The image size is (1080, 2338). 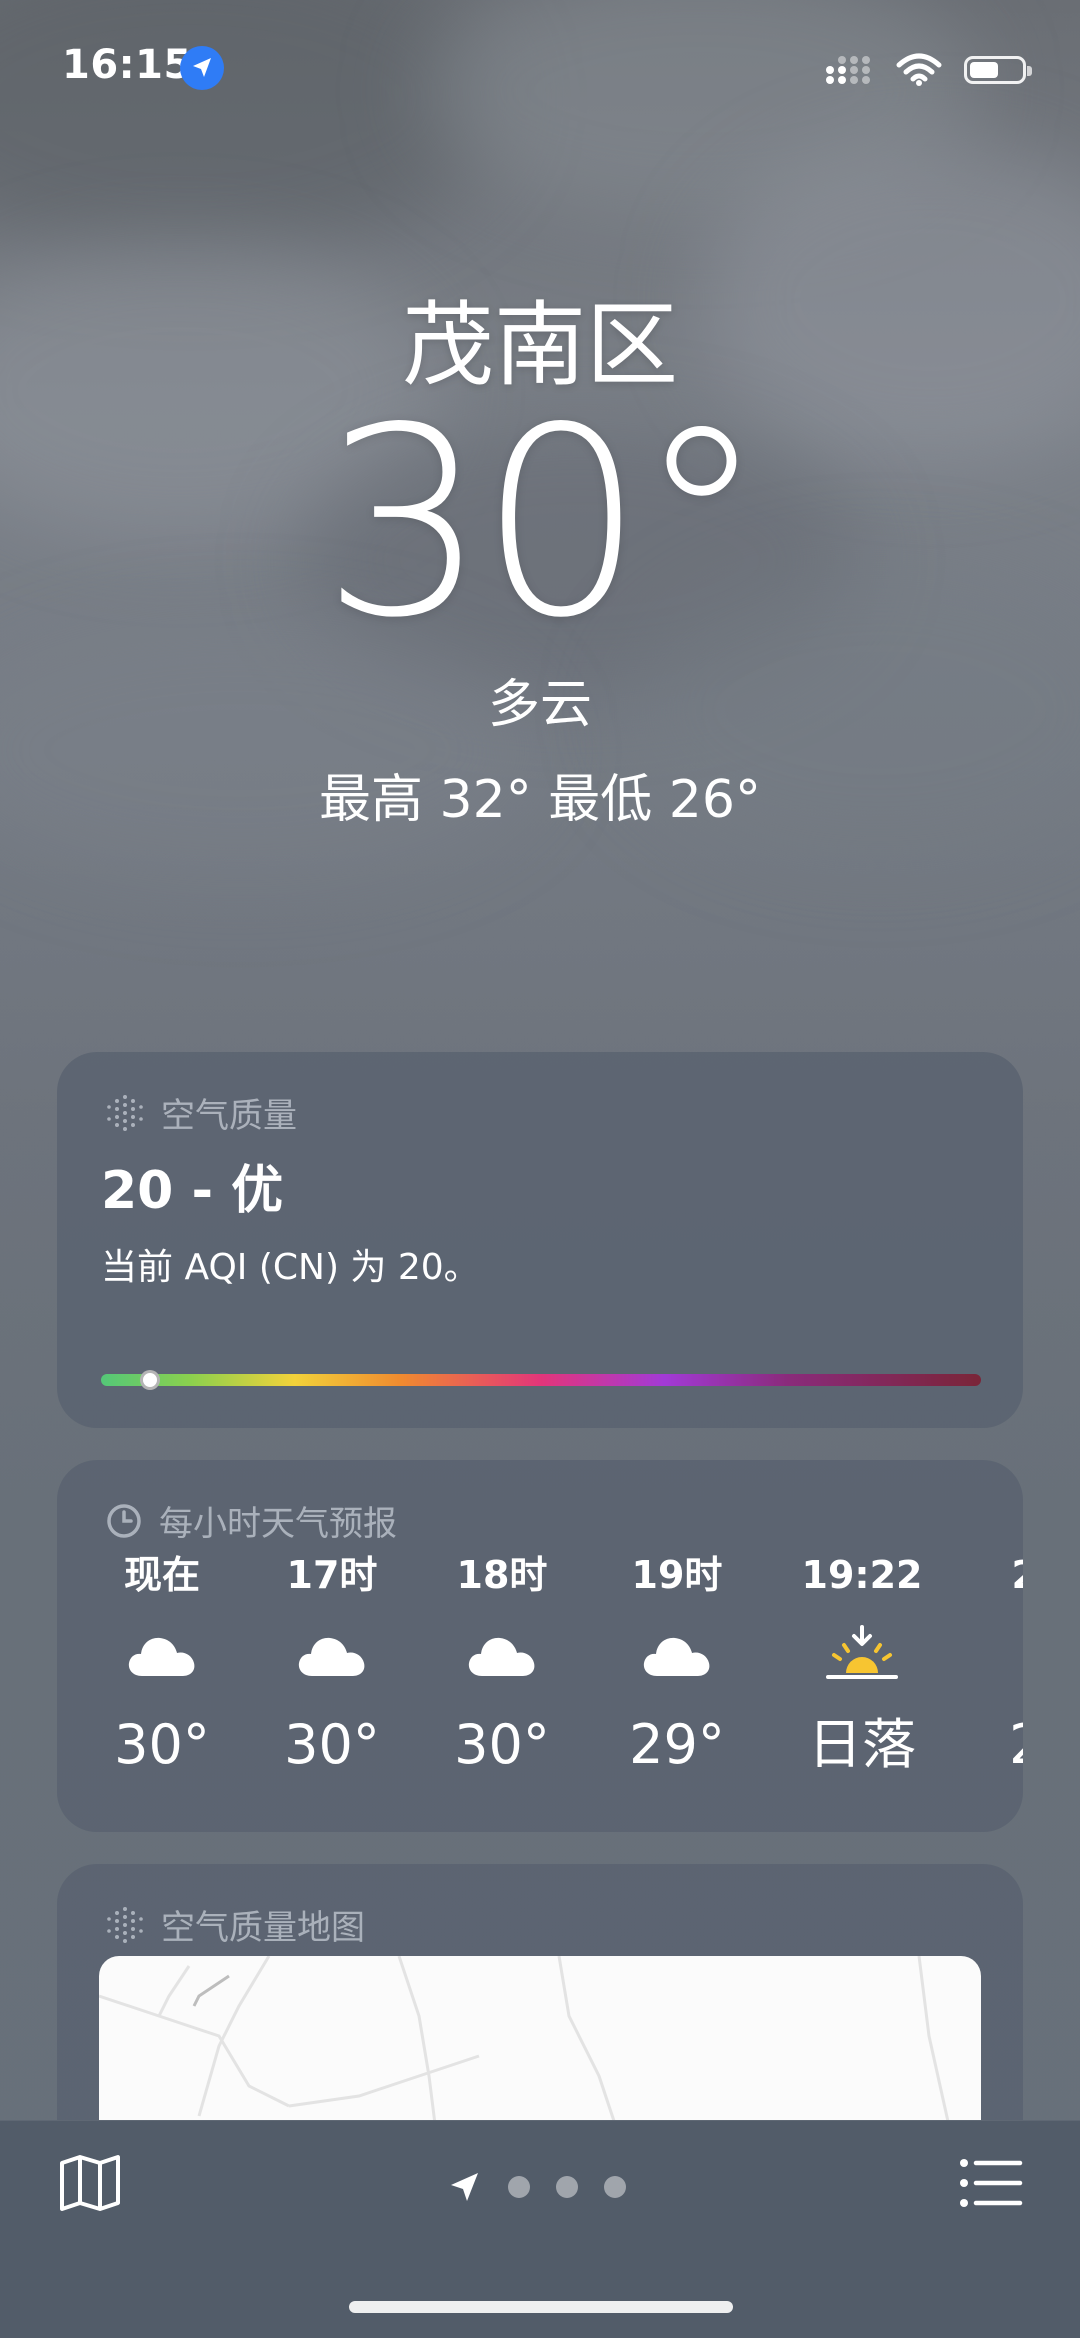 I want to click on hourly-forecast-header: 每小时天气预报, so click(x=251, y=1520).